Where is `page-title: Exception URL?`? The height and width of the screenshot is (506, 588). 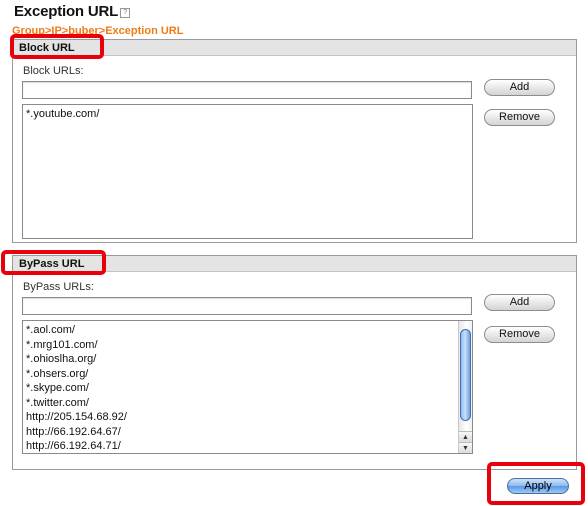 page-title: Exception URL? is located at coordinates (72, 11).